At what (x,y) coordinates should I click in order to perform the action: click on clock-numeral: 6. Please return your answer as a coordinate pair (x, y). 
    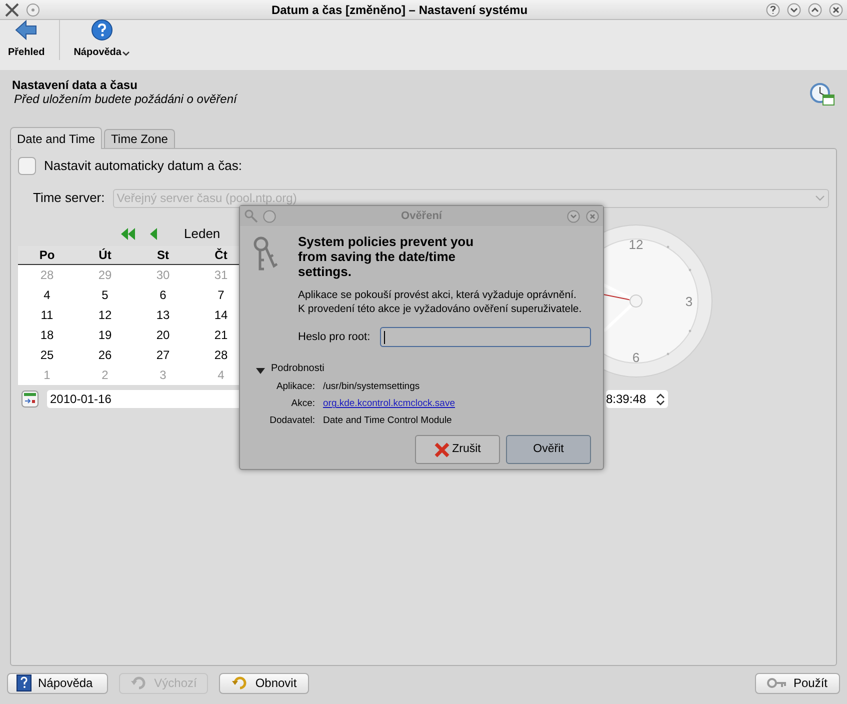
    Looking at the image, I should click on (636, 357).